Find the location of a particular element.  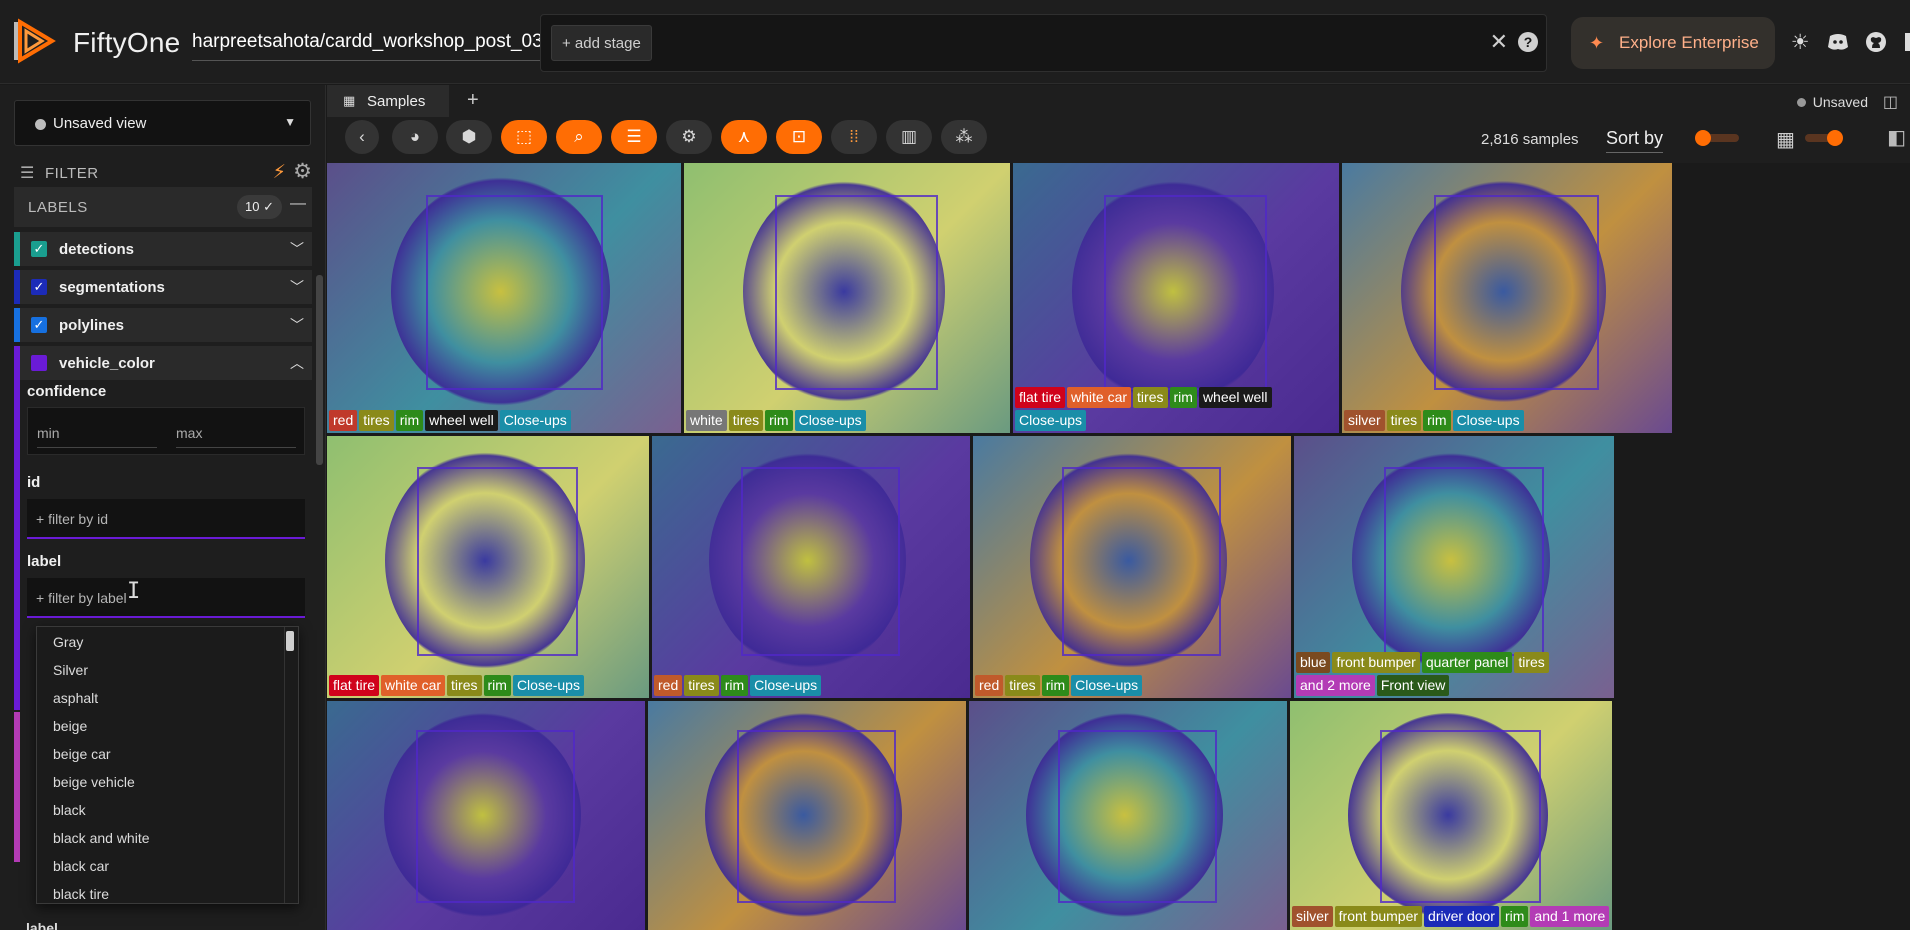

label-option: black is located at coordinates (69, 810).